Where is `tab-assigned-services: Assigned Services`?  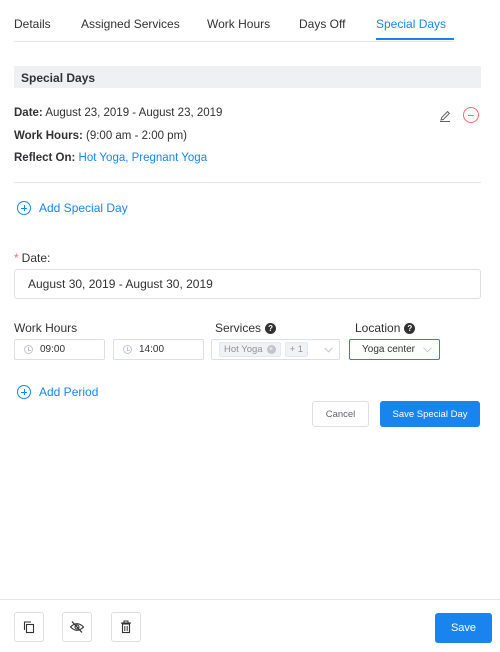 tab-assigned-services: Assigned Services is located at coordinates (130, 24).